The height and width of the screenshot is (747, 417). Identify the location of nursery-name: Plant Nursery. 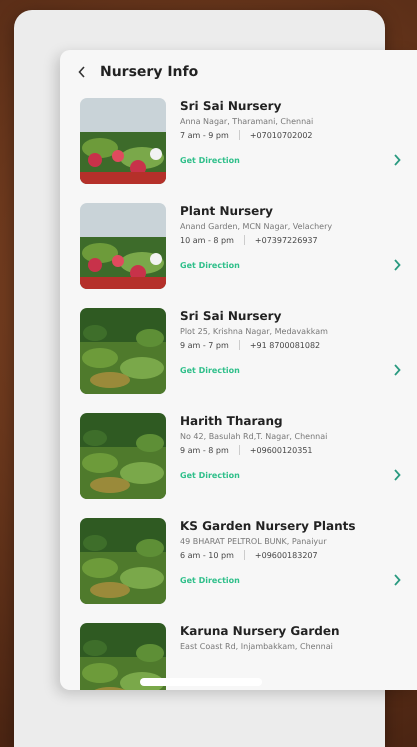
(227, 211).